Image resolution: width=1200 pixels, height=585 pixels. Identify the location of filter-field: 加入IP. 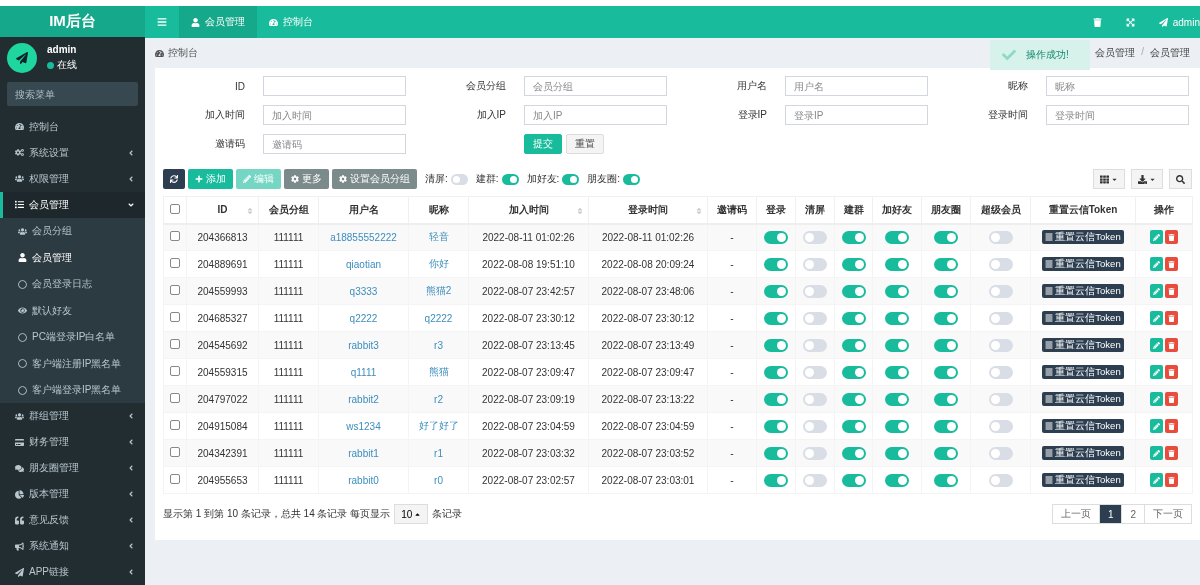
(595, 115).